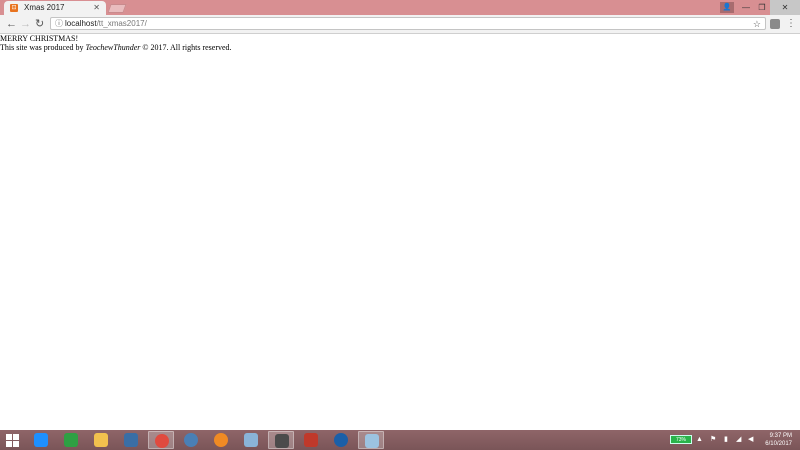 This screenshot has height=450, width=800. I want to click on notepad-plus-icon, so click(251, 440).